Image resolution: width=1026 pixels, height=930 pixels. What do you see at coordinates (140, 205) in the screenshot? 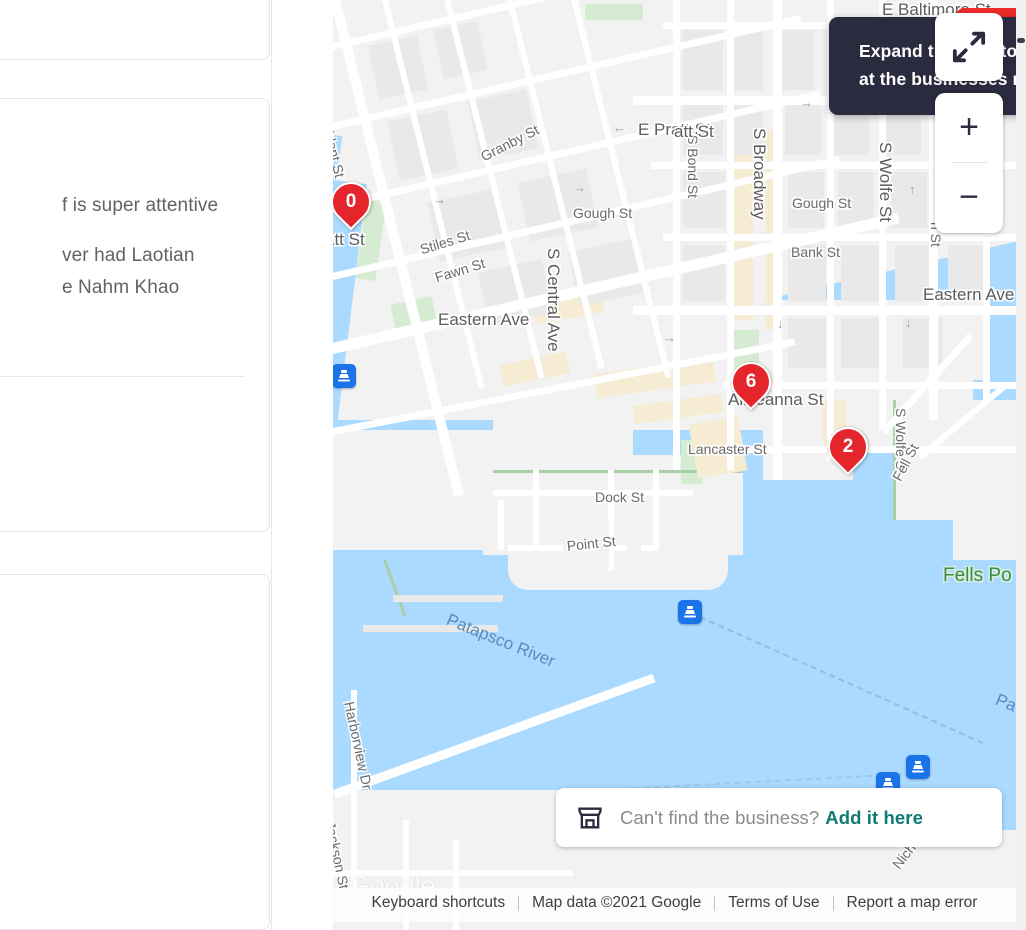
I see `review-snippet: f is super attentive` at bounding box center [140, 205].